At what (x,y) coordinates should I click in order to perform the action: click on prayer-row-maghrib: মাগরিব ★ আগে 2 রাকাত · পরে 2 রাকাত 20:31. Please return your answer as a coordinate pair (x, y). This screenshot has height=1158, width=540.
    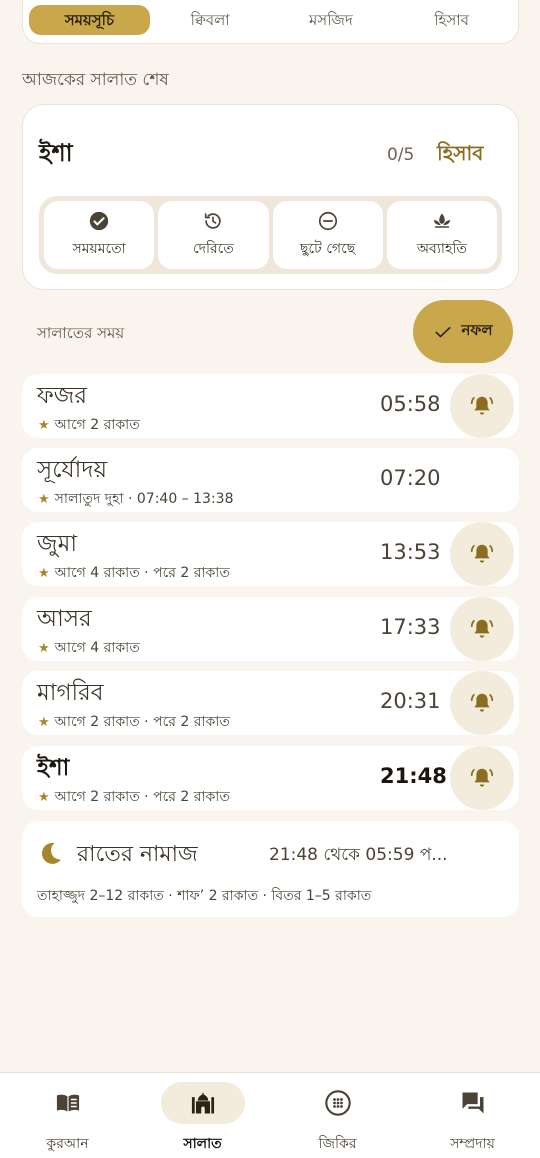
    Looking at the image, I should click on (270, 703).